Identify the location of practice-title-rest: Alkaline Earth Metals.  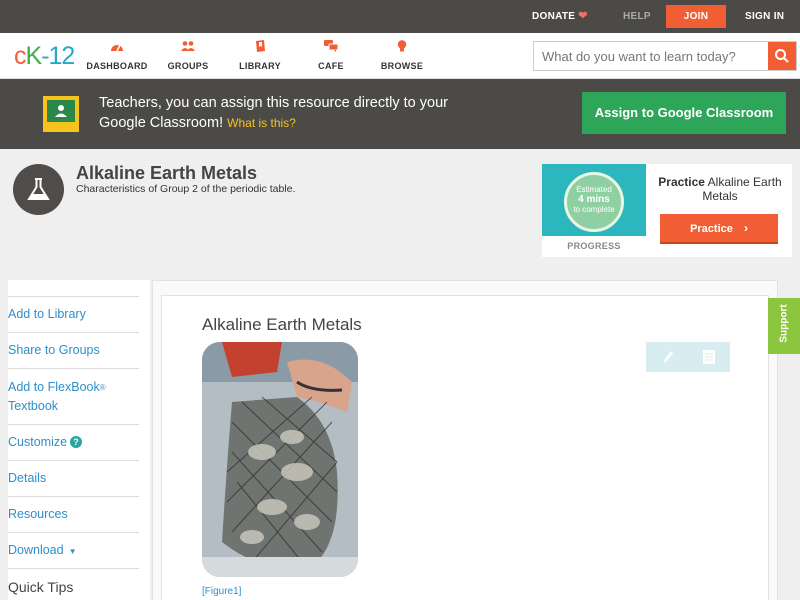
(742, 189).